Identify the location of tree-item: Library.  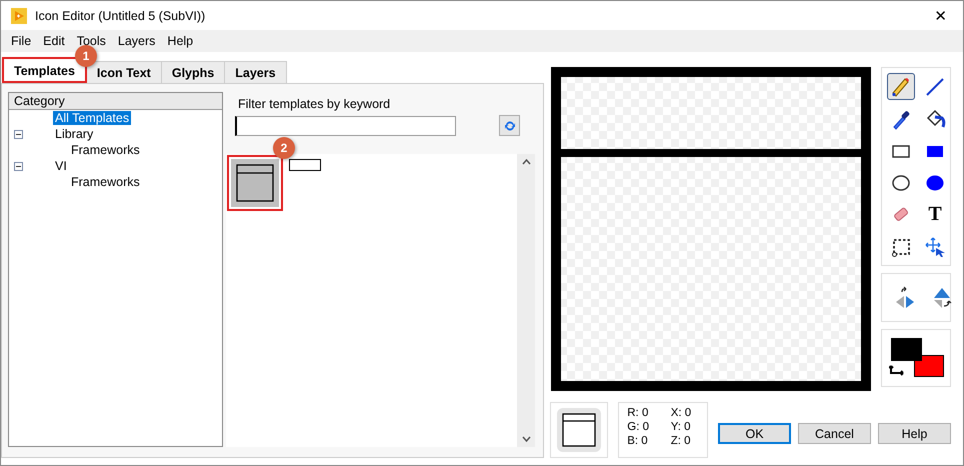
(74, 134).